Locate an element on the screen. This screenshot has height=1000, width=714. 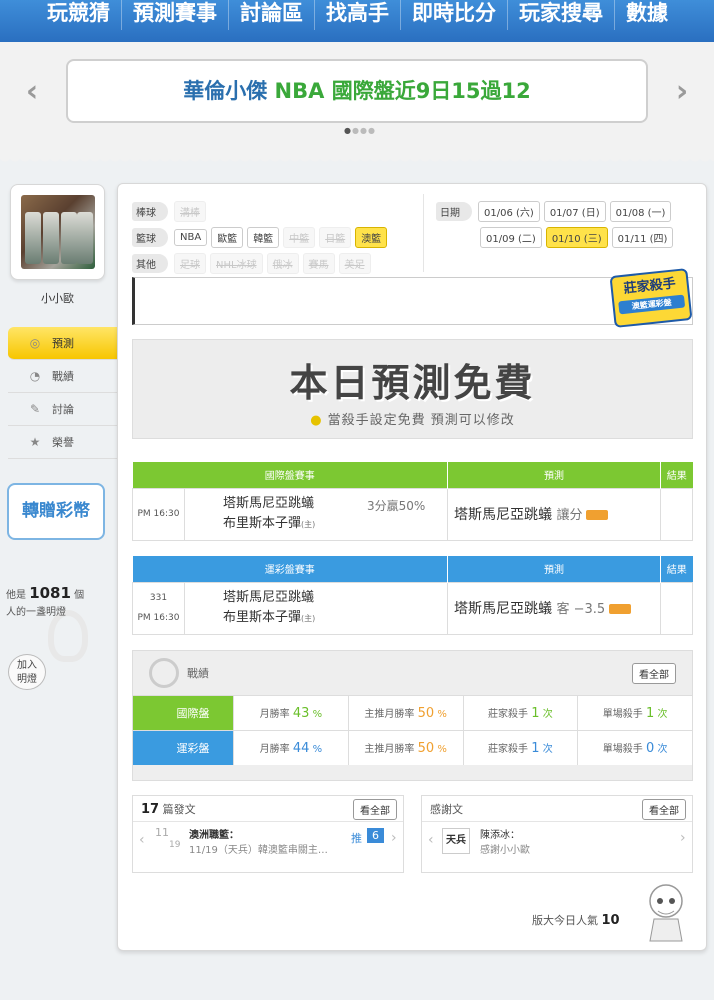
banner-headline: 華倫小傑 NBA 國際盤近9日15過12 is located at coordinates (357, 91).